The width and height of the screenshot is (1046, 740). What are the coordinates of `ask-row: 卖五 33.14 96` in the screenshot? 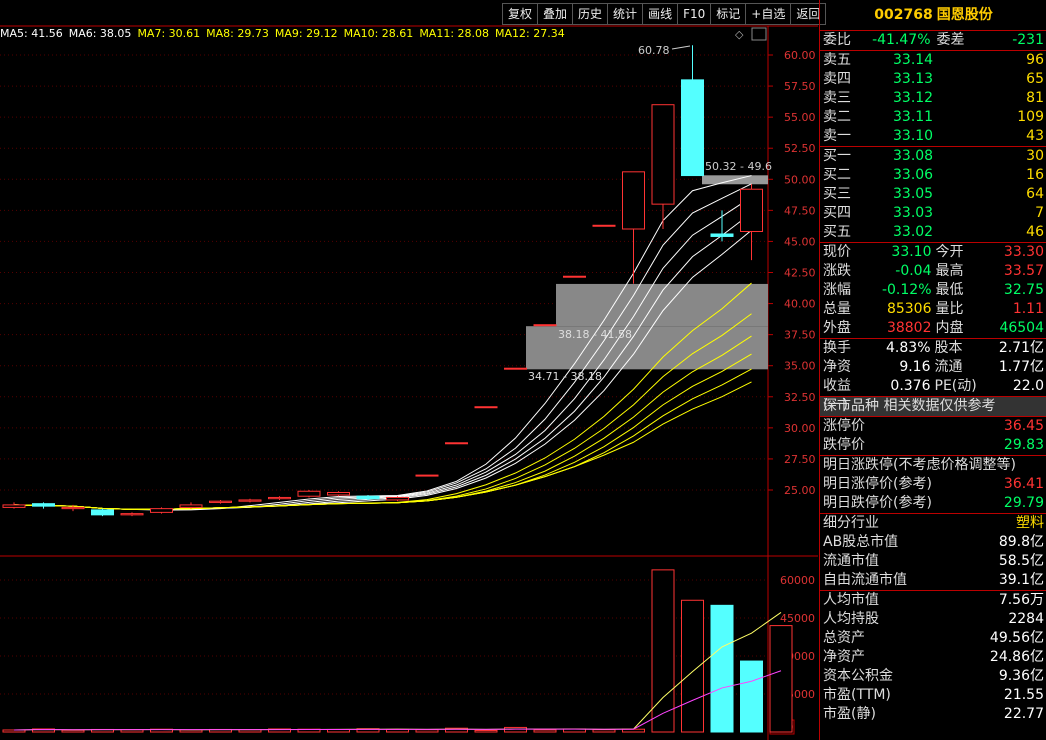 It's located at (933, 60).